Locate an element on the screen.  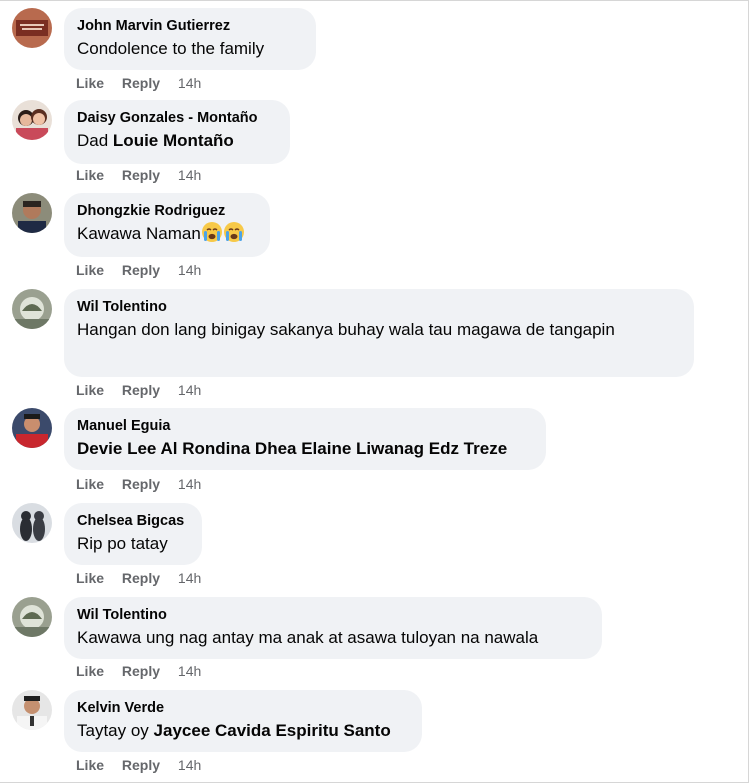
comment-bubble: Dhongzkie Rodriguez Kawawa Naman is located at coordinates (167, 225).